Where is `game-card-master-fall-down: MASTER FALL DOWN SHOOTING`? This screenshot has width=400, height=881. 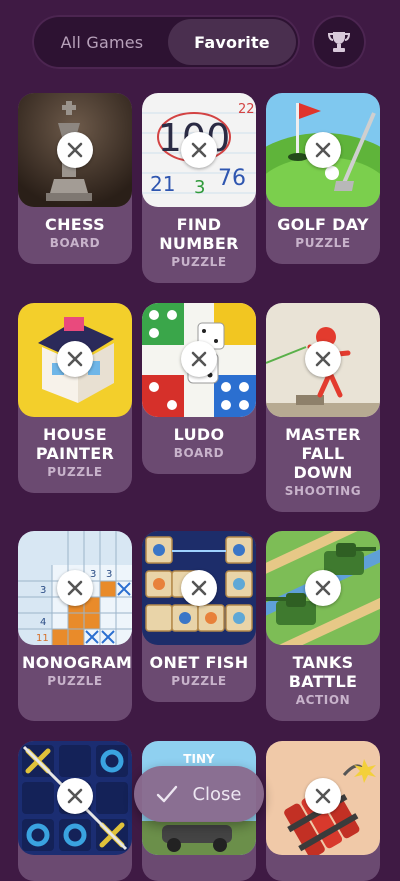
game-card-master-fall-down: MASTER FALL DOWN SHOOTING is located at coordinates (323, 407).